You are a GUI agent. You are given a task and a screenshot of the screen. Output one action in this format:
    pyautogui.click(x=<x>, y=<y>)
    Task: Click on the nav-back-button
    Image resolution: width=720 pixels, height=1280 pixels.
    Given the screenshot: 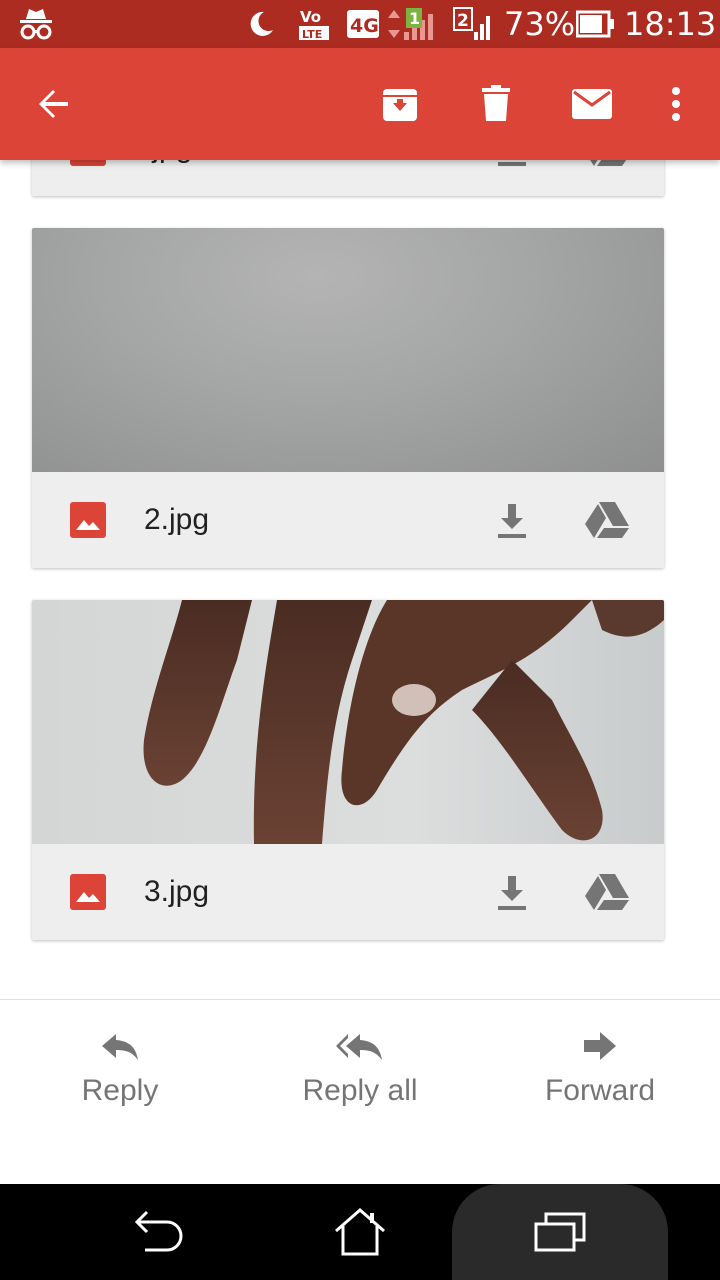 What is the action you would take?
    pyautogui.click(x=160, y=1232)
    